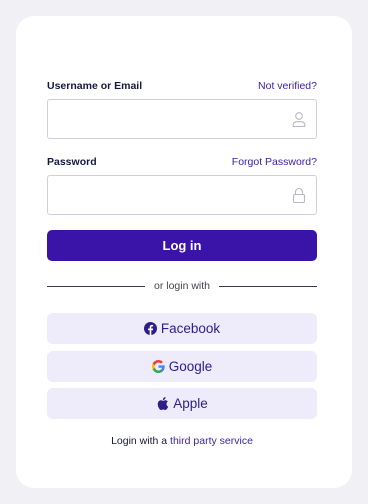  I want to click on google-login-button: Google, so click(182, 366).